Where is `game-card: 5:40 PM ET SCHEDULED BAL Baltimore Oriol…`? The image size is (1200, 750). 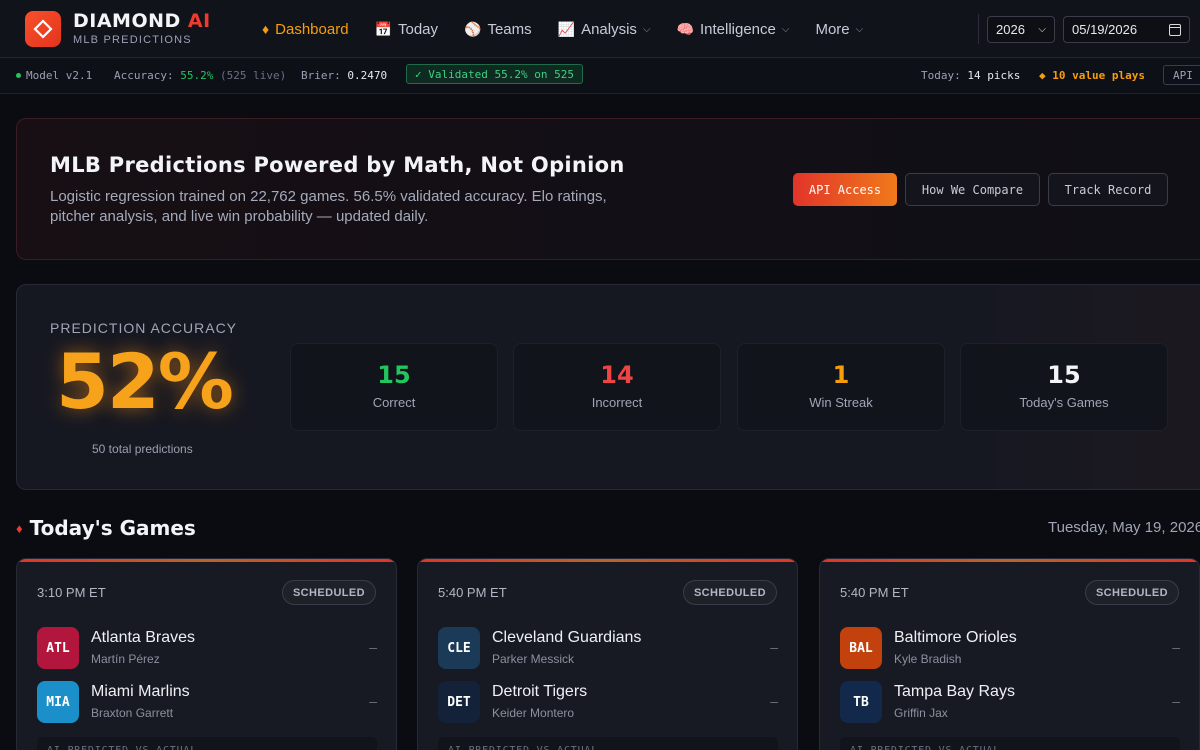
game-card: 5:40 PM ET SCHEDULED BAL Baltimore Oriol… is located at coordinates (1009, 654).